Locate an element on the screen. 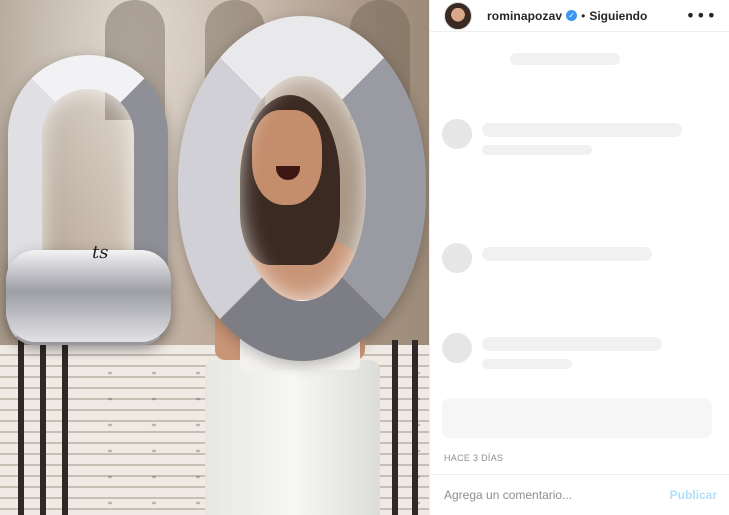 The image size is (729, 515). balloon-number-2-base is located at coordinates (88, 296).